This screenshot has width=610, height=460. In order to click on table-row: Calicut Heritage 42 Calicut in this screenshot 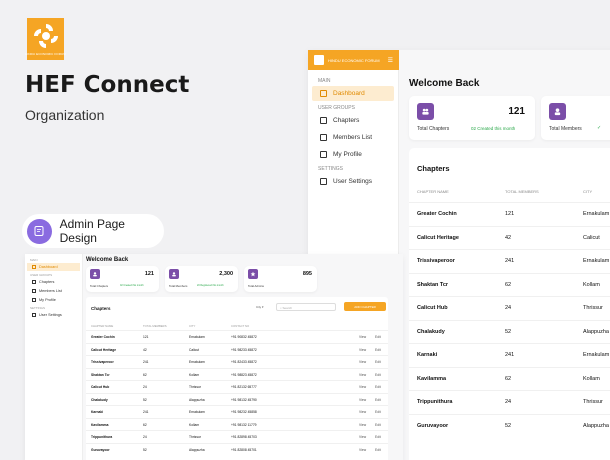, I will do `click(509, 237)`.